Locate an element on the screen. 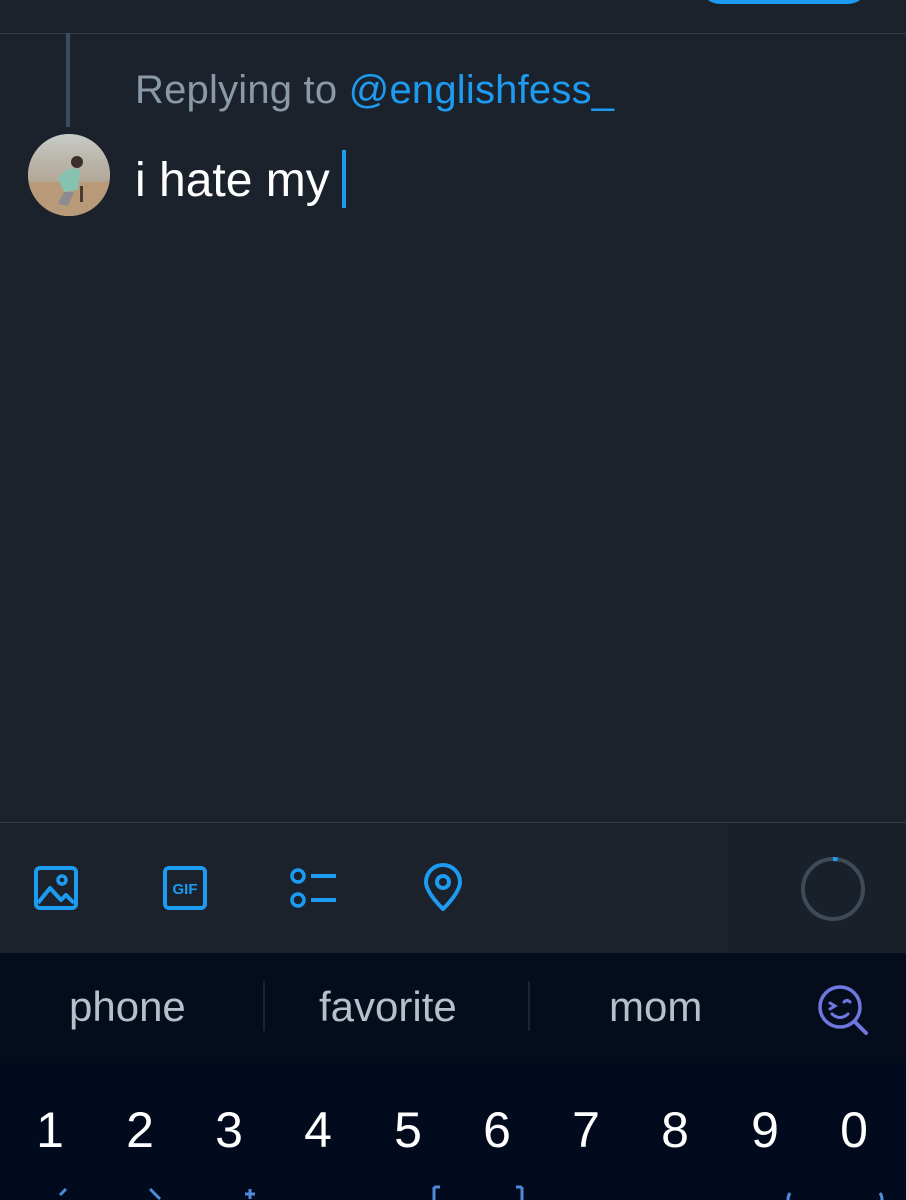 This screenshot has height=1200, width=906. keyboard-suggestion-bar: phone favorite mom is located at coordinates (453, 1008).